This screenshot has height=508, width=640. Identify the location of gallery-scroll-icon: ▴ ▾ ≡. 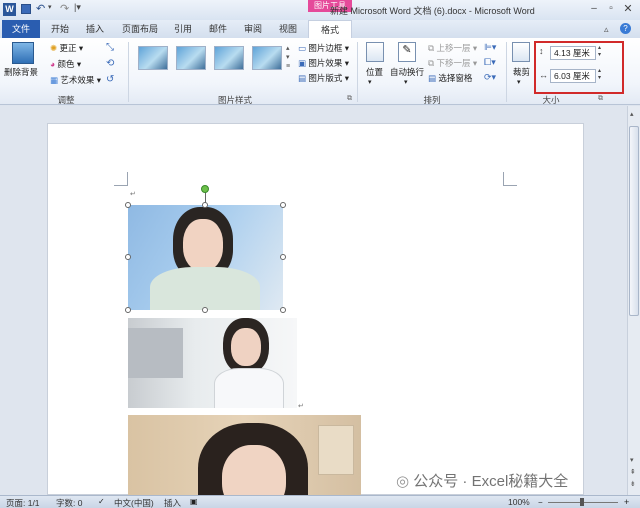
(288, 57).